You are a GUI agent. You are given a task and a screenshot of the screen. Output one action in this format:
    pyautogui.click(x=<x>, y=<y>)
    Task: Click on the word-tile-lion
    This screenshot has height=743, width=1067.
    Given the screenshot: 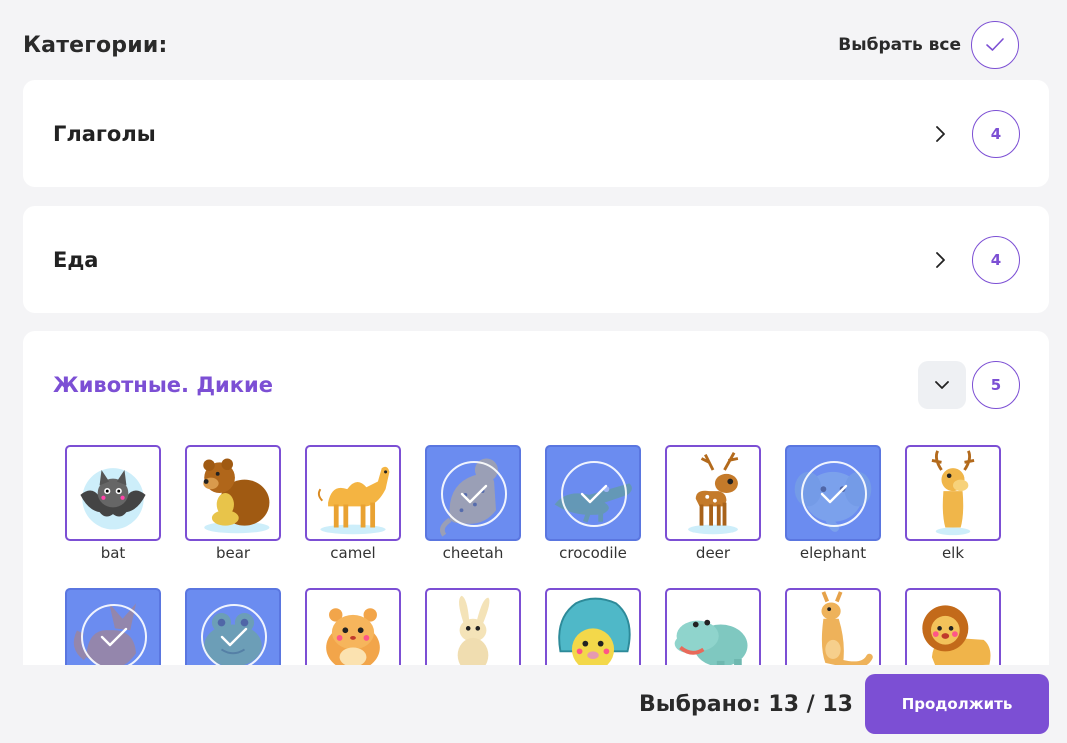 What is the action you would take?
    pyautogui.click(x=953, y=626)
    